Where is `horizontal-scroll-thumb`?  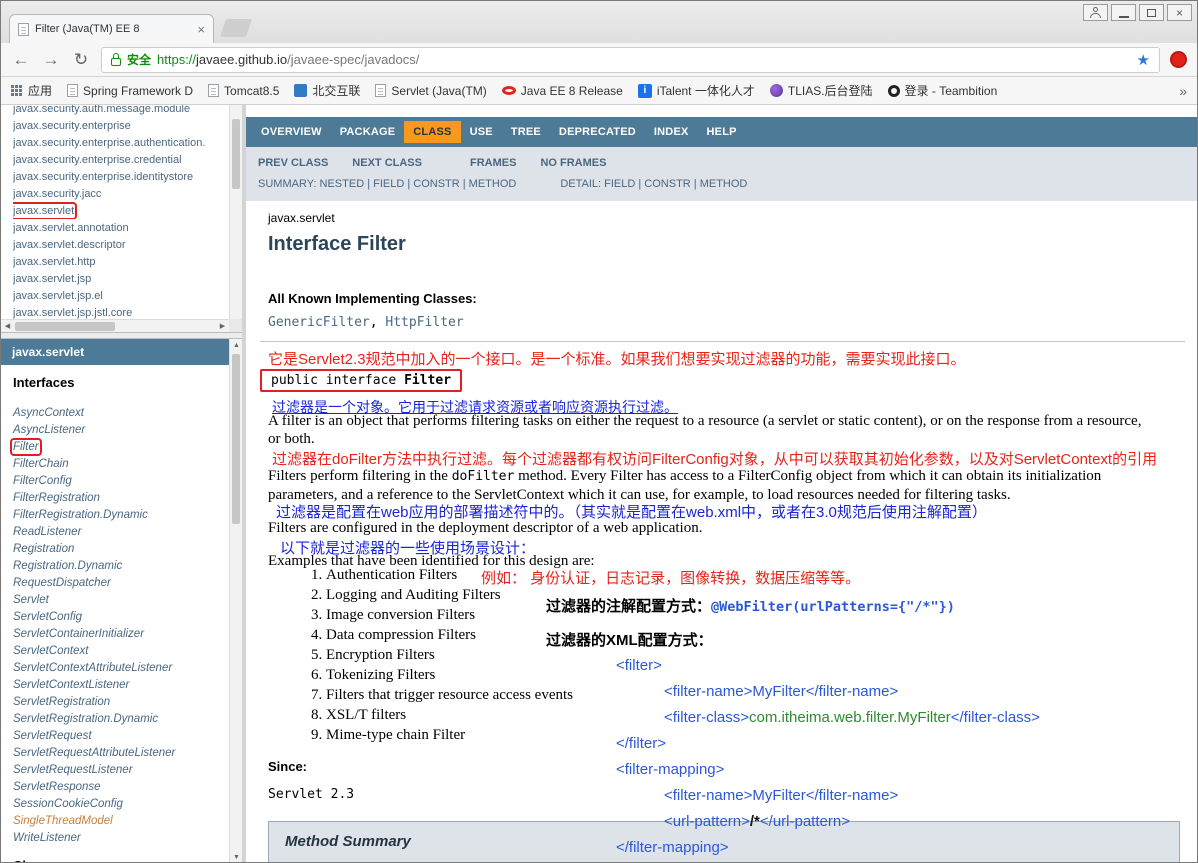
horizontal-scroll-thumb is located at coordinates (65, 326).